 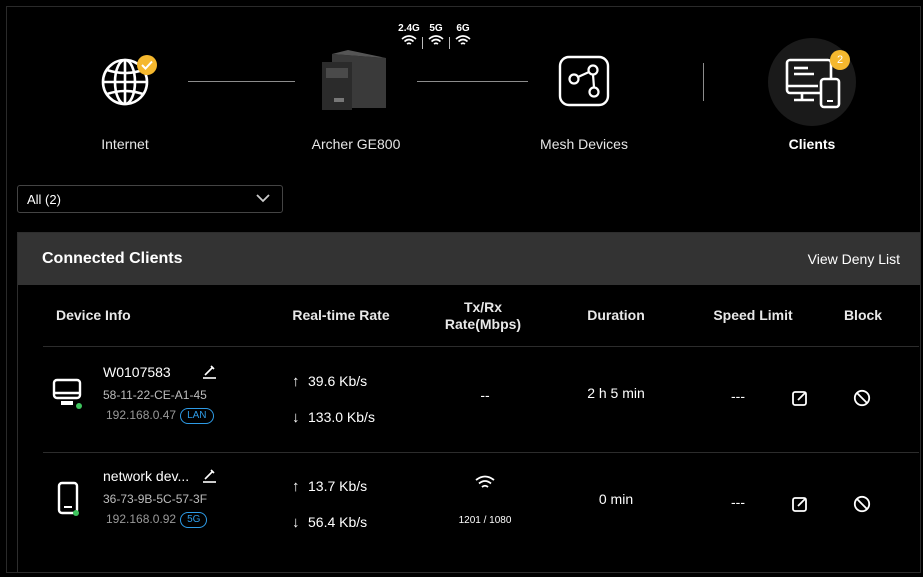 I want to click on device-ip: 192.168.0.47 LAN, so click(x=160, y=416).